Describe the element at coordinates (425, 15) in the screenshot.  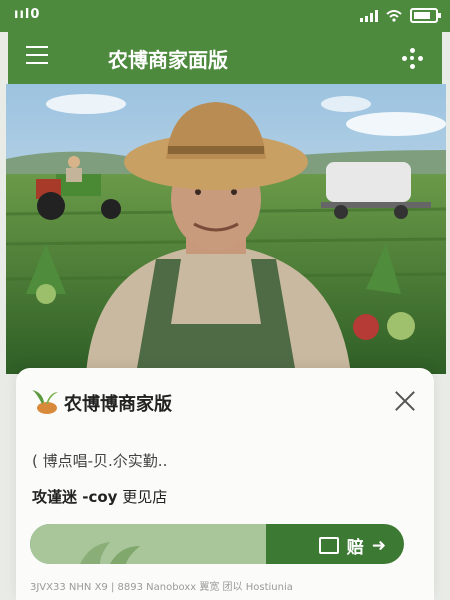
I see `battery-icon` at that location.